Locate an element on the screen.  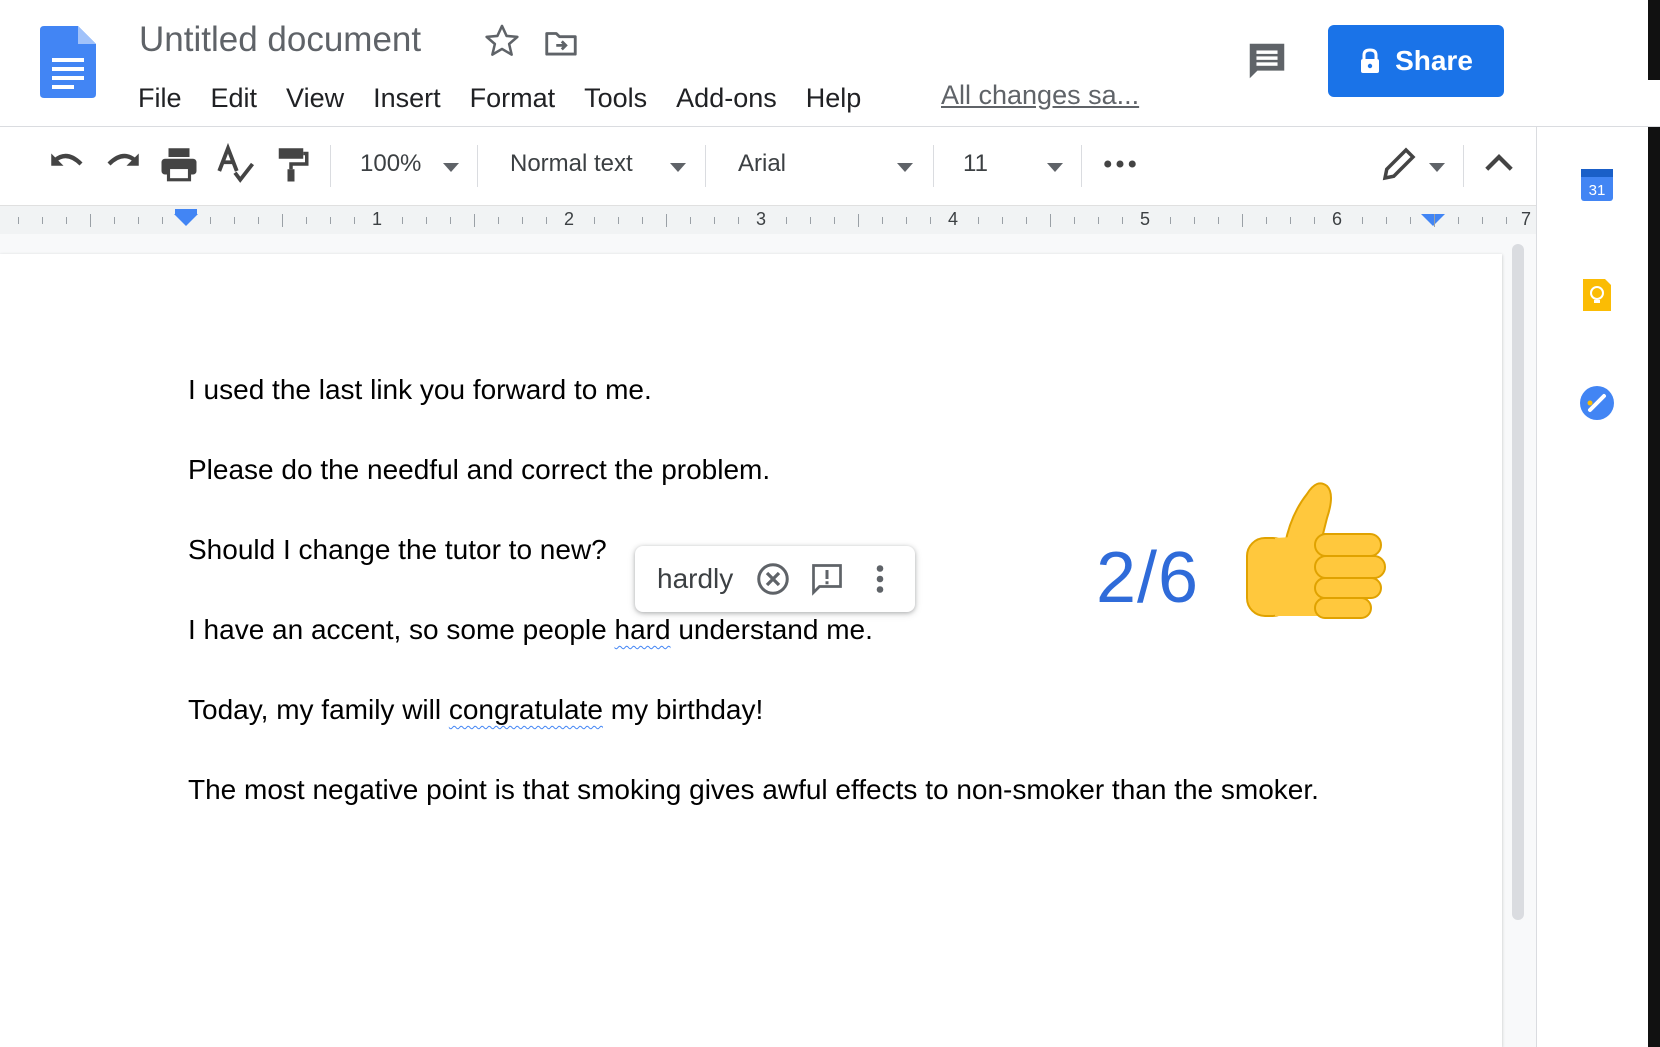
star-icon is located at coordinates (502, 41).